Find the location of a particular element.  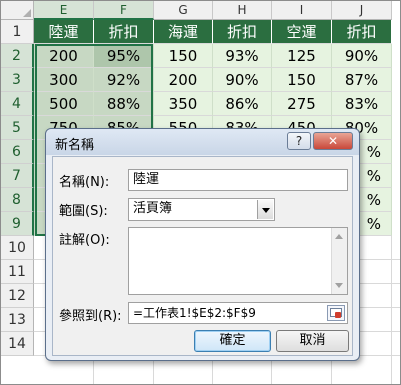

data-cell: 275 is located at coordinates (302, 104).